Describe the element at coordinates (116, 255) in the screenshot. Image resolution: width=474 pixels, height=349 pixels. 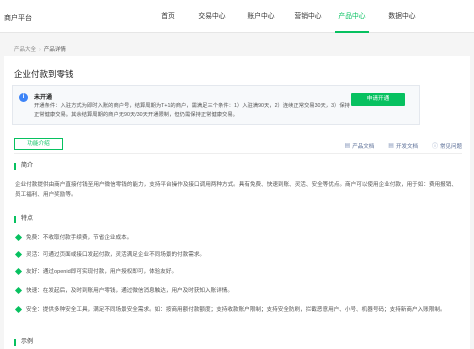
I see `feature-text: 灵活：可通过页面或接口发起付款，灵活满足企业不同场景的付款需求。` at that location.